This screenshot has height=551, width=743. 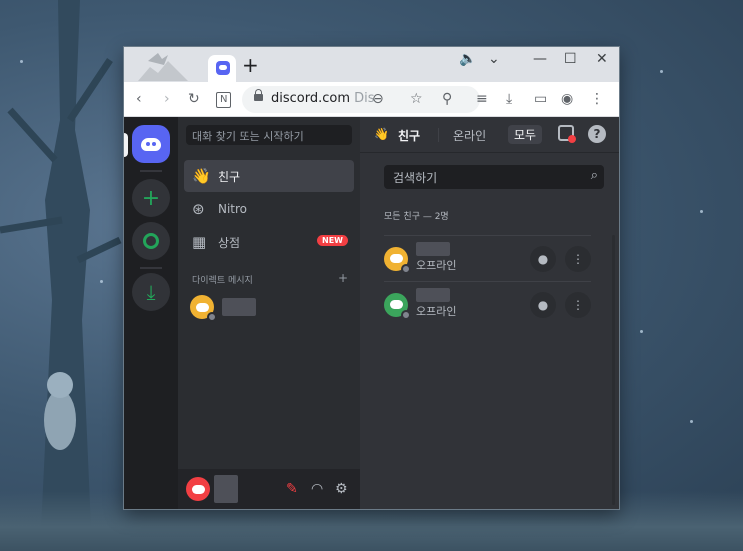 What do you see at coordinates (224, 100) in the screenshot?
I see `reader-mode-icon: N` at bounding box center [224, 100].